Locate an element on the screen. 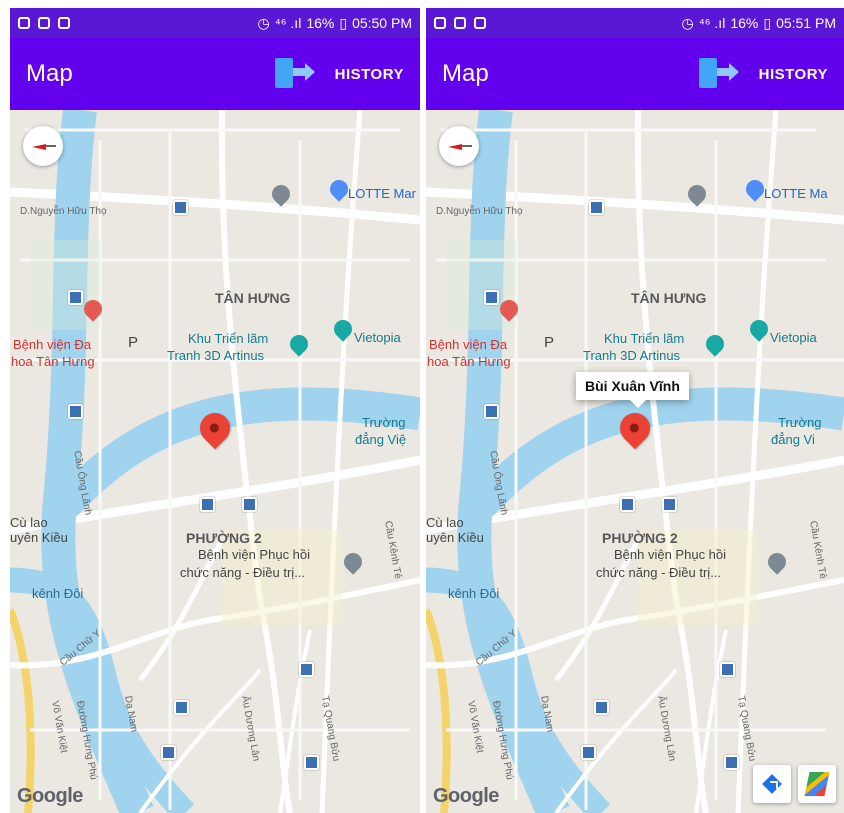 The height and width of the screenshot is (813, 844). status-bar: ◷ ⁴⁶ .ıl 16% ▯ 05:51 PM is located at coordinates (635, 23).